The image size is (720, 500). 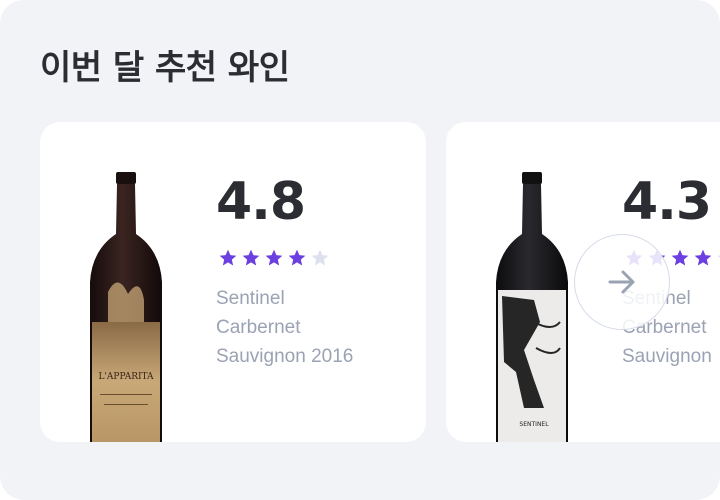 What do you see at coordinates (667, 356) in the screenshot?
I see `wine-name-line: Sauvignon` at bounding box center [667, 356].